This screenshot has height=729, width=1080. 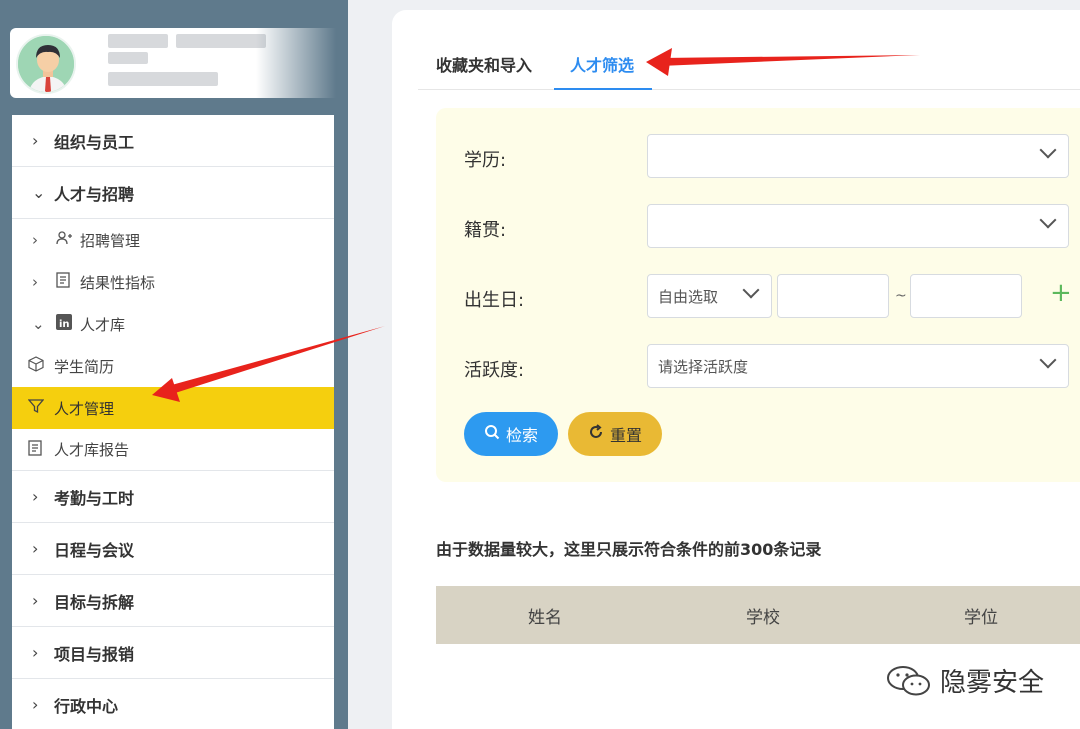 I want to click on menu-group-label: 目标与拆解, so click(x=94, y=602).